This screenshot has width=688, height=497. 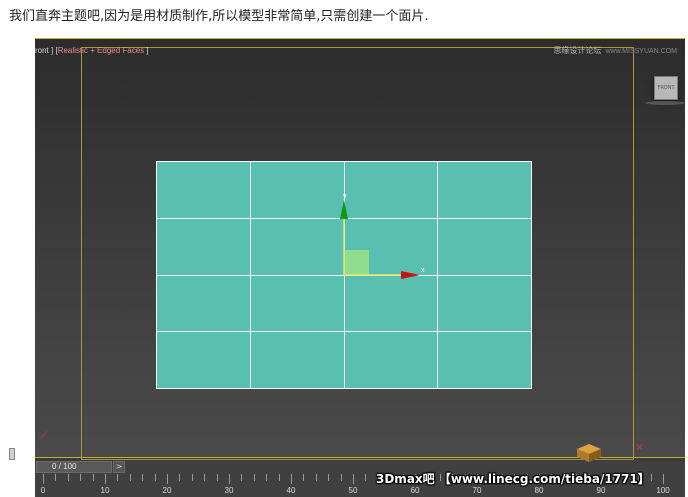 I want to click on viewcube-compass, so click(x=665, y=103).